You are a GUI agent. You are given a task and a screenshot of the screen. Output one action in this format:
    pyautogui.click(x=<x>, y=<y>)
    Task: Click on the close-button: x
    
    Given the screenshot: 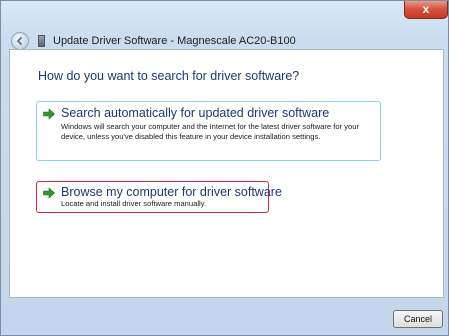 What is the action you would take?
    pyautogui.click(x=426, y=10)
    